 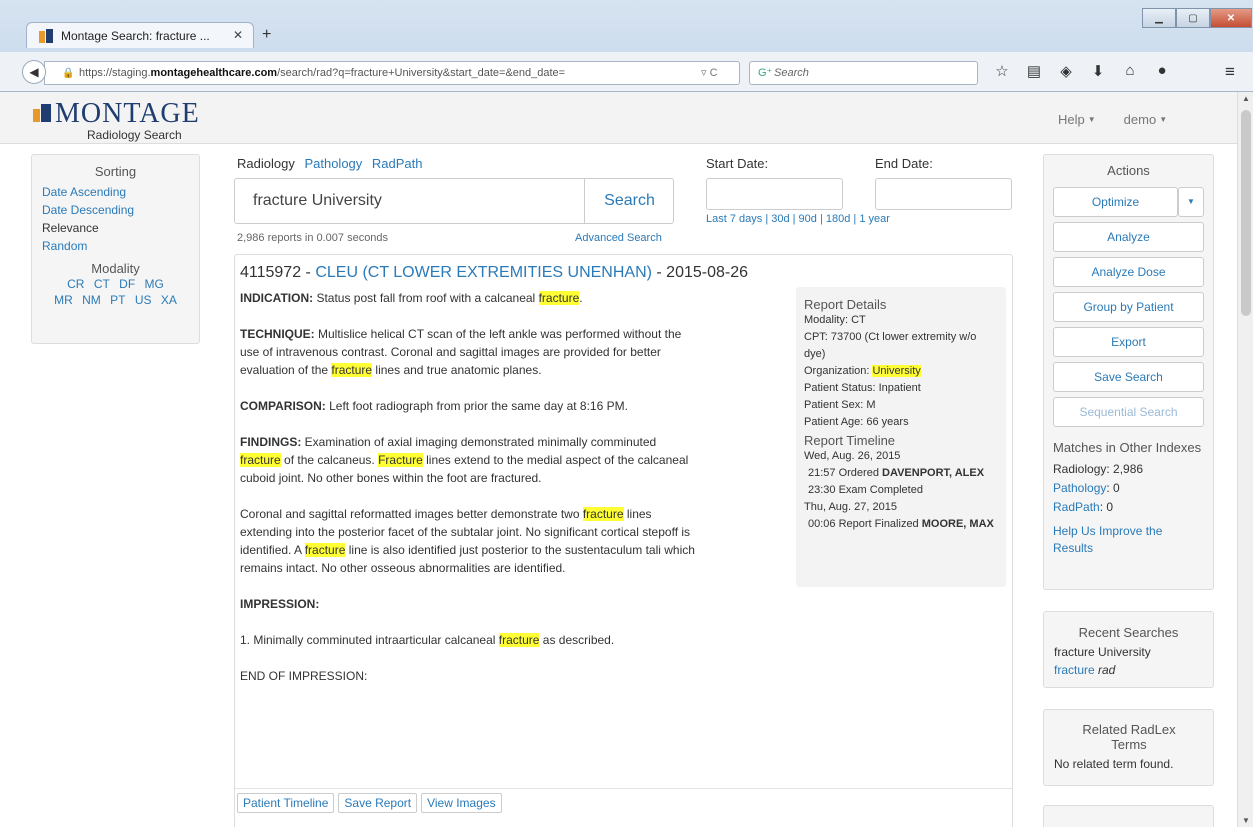 What do you see at coordinates (42, 113) in the screenshot?
I see `montage-logo-icon` at bounding box center [42, 113].